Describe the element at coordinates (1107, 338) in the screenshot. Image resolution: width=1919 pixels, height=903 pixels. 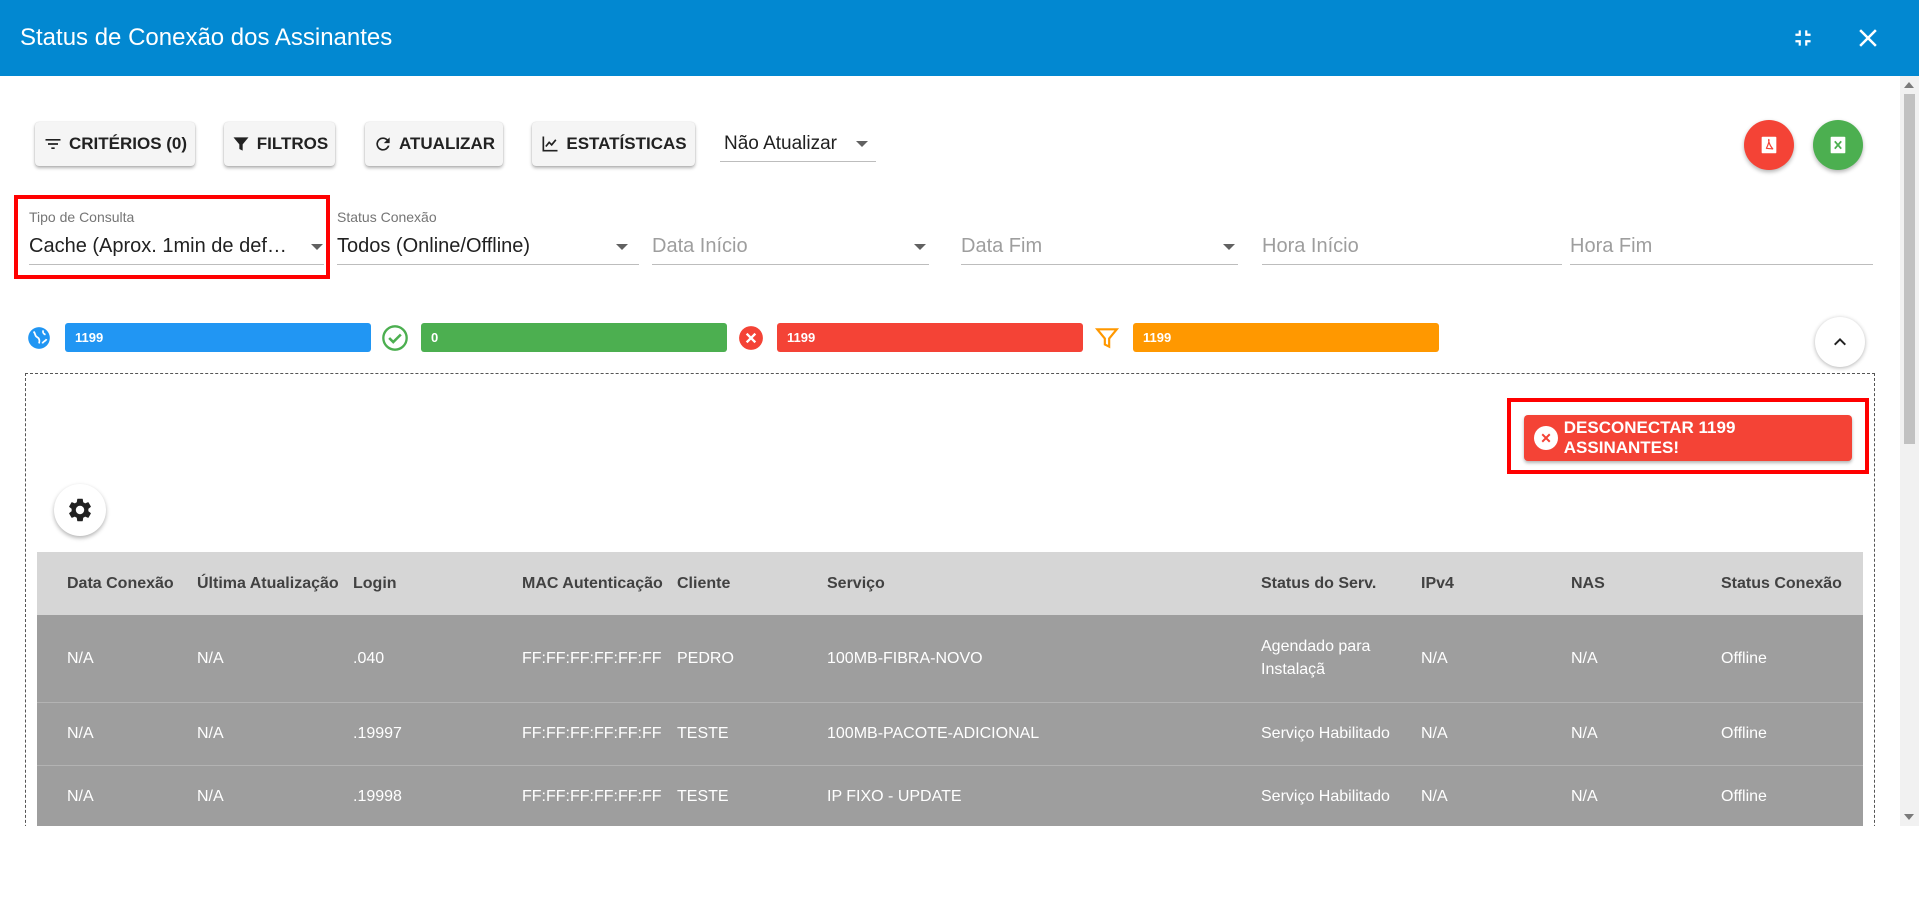
I see `filter-outline-icon` at that location.